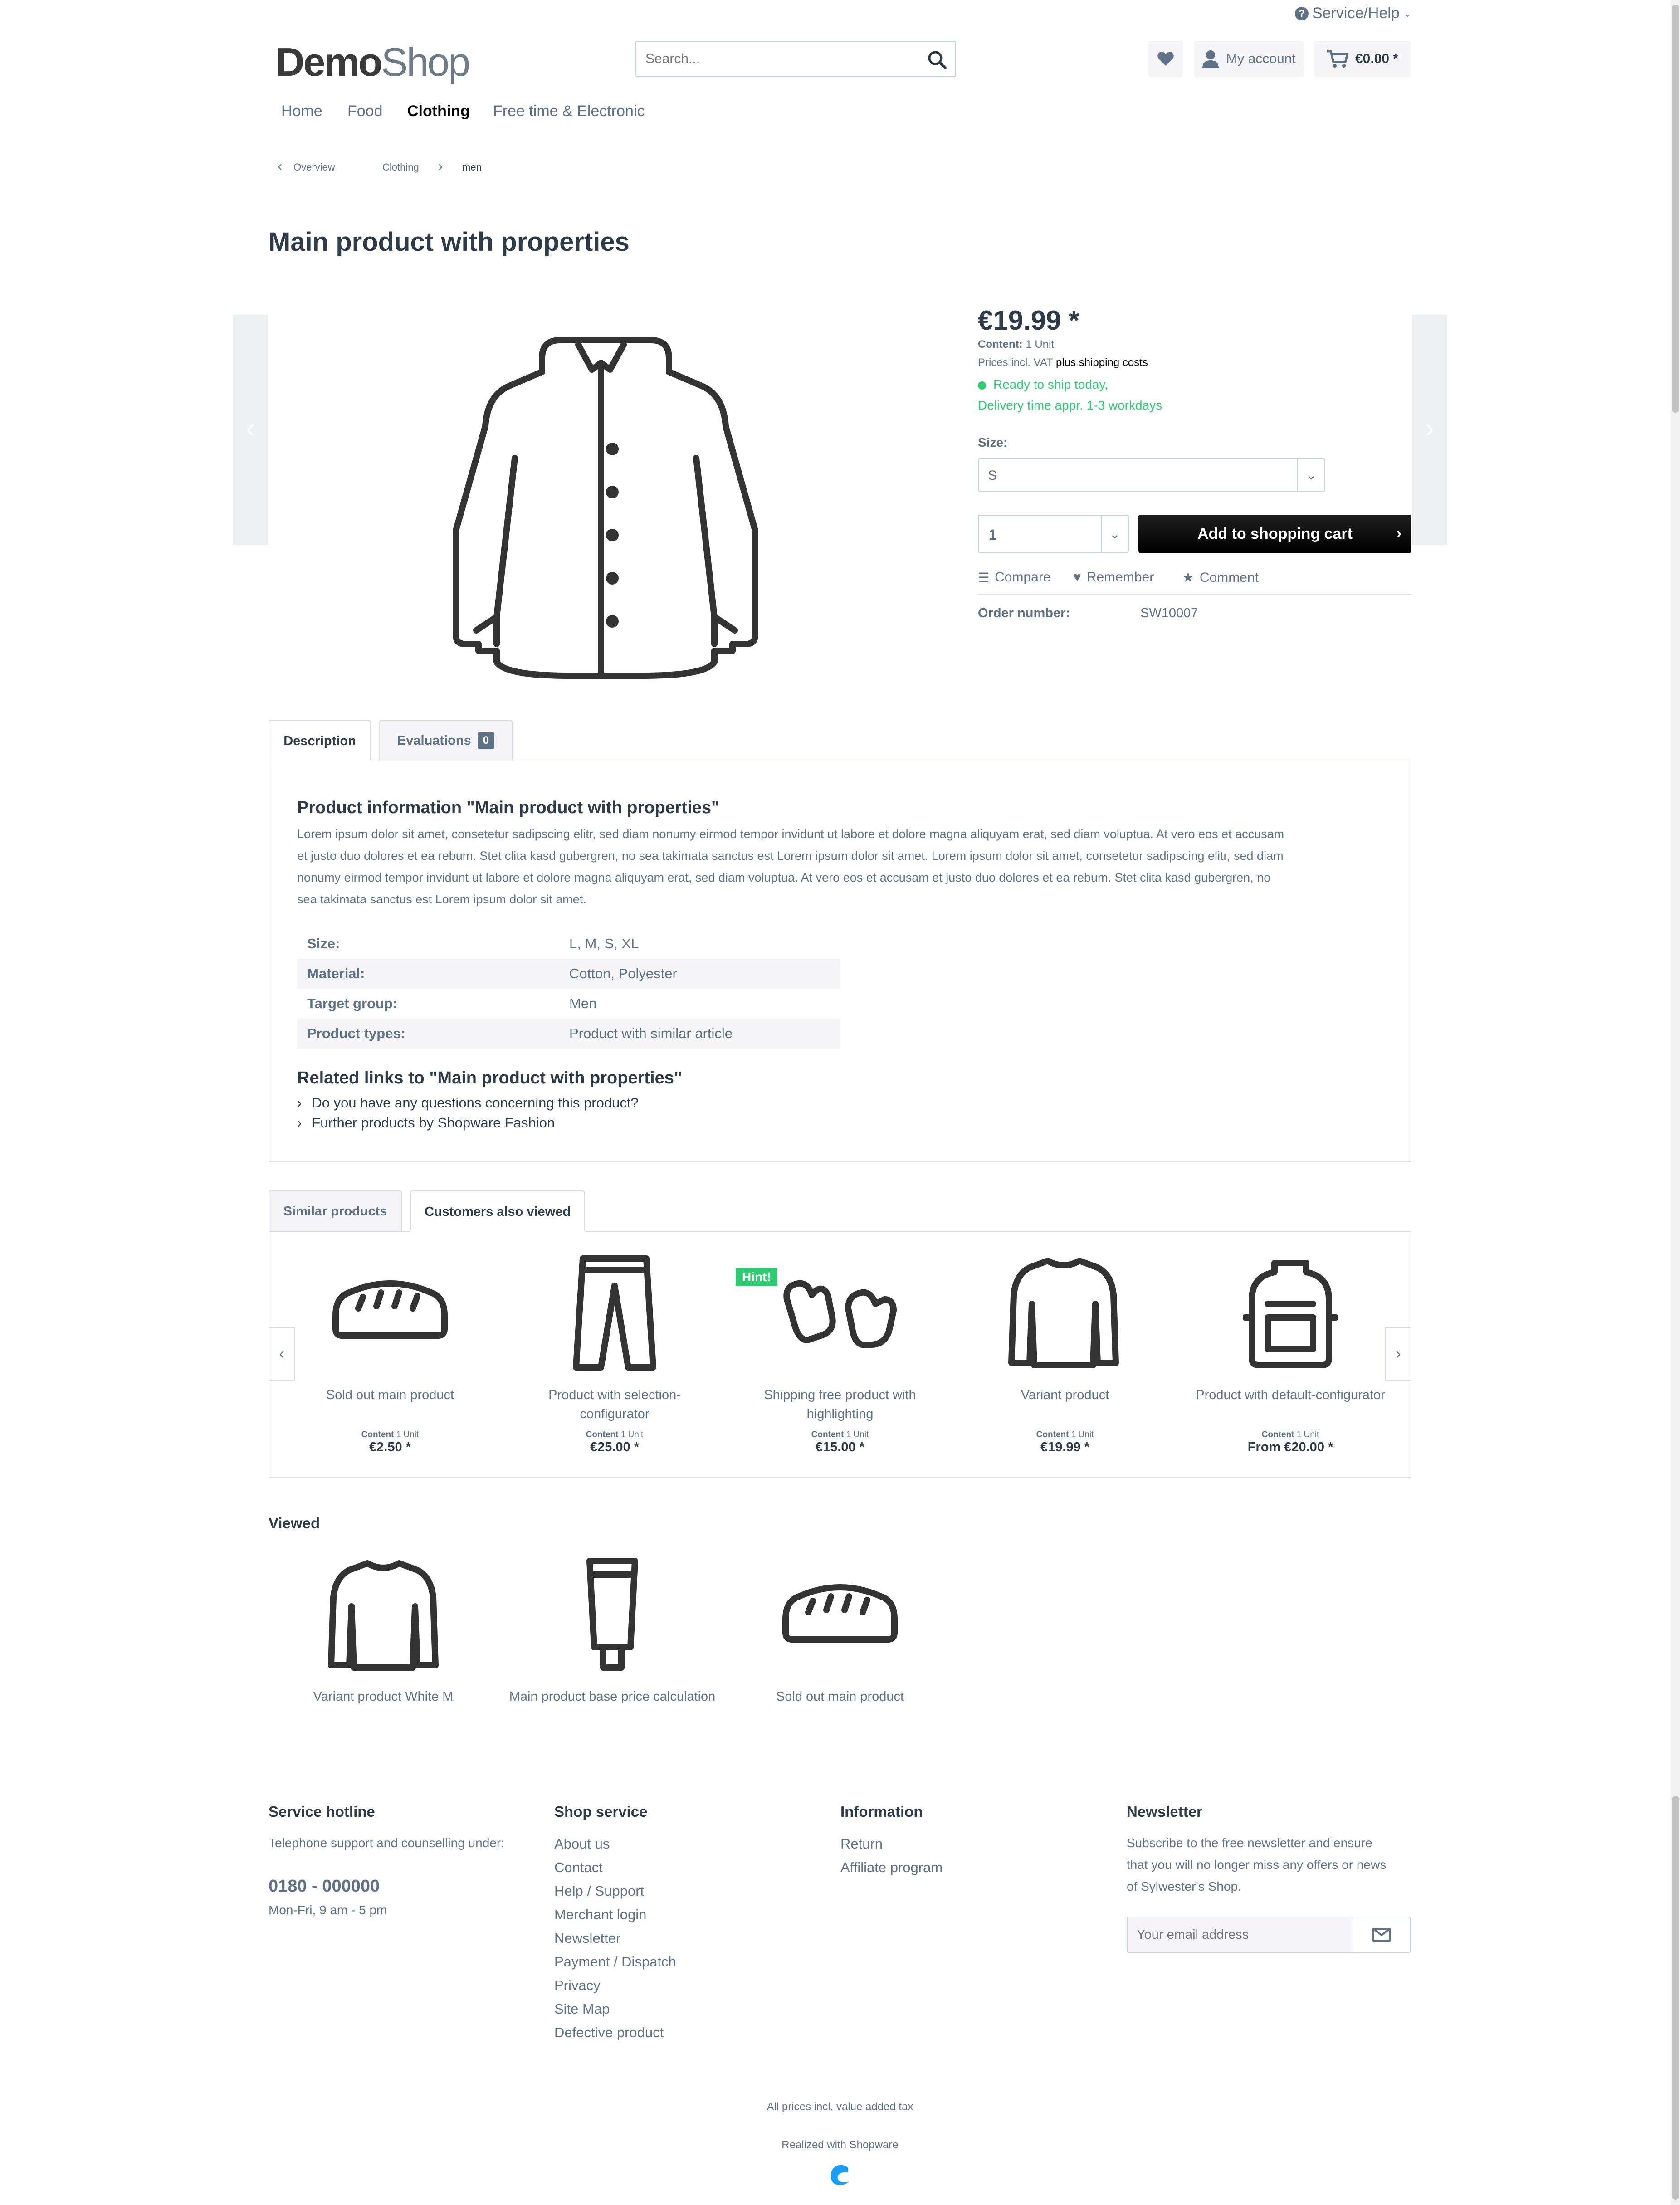  Describe the element at coordinates (446, 740) in the screenshot. I see `tab-evaluations: Evaluations 0` at that location.